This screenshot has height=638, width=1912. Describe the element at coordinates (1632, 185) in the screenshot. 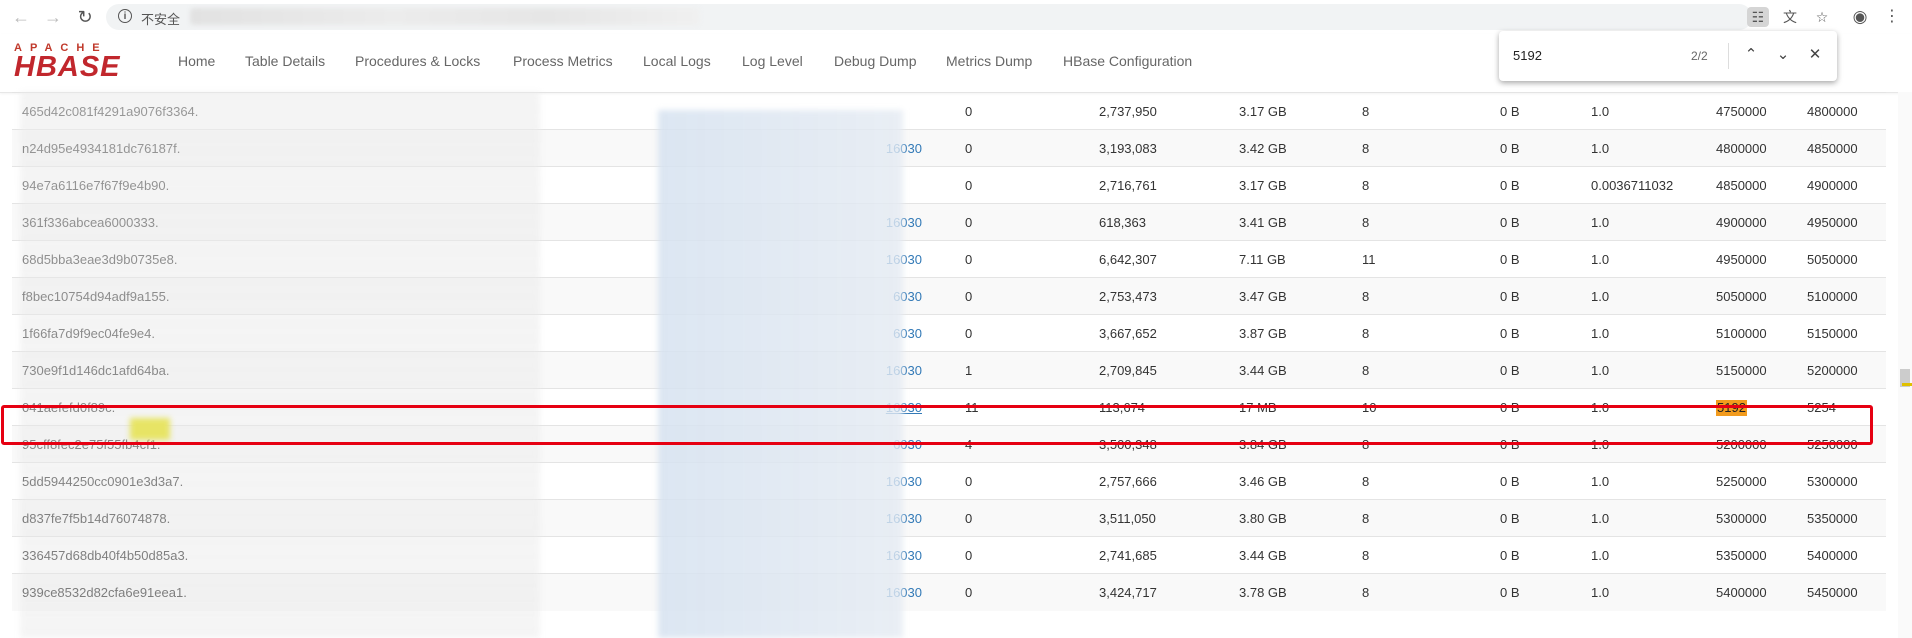

I see `locality: 0.0036711032` at that location.